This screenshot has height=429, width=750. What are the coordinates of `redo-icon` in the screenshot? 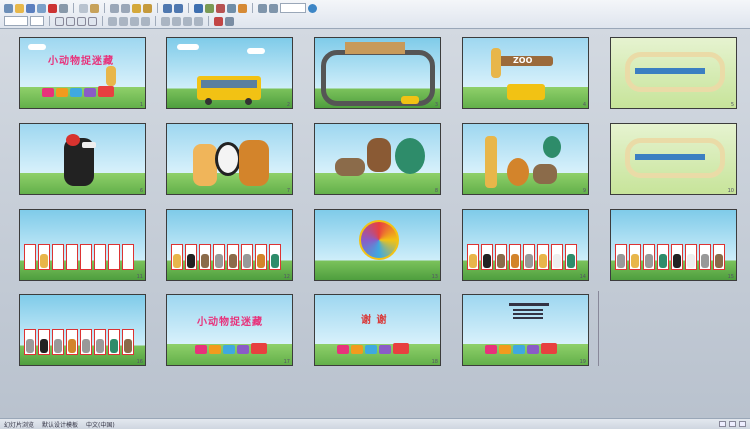 It's located at (178, 8).